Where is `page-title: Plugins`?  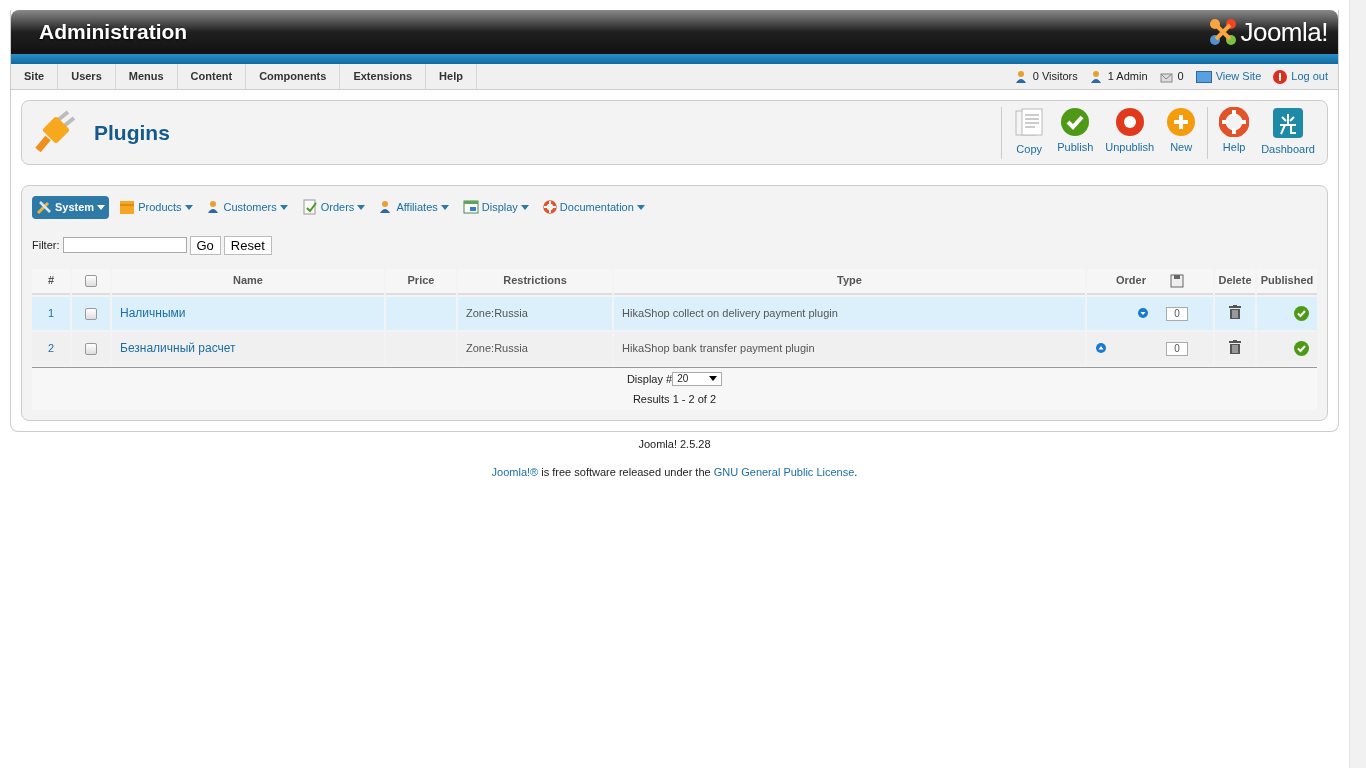
page-title: Plugins is located at coordinates (132, 132).